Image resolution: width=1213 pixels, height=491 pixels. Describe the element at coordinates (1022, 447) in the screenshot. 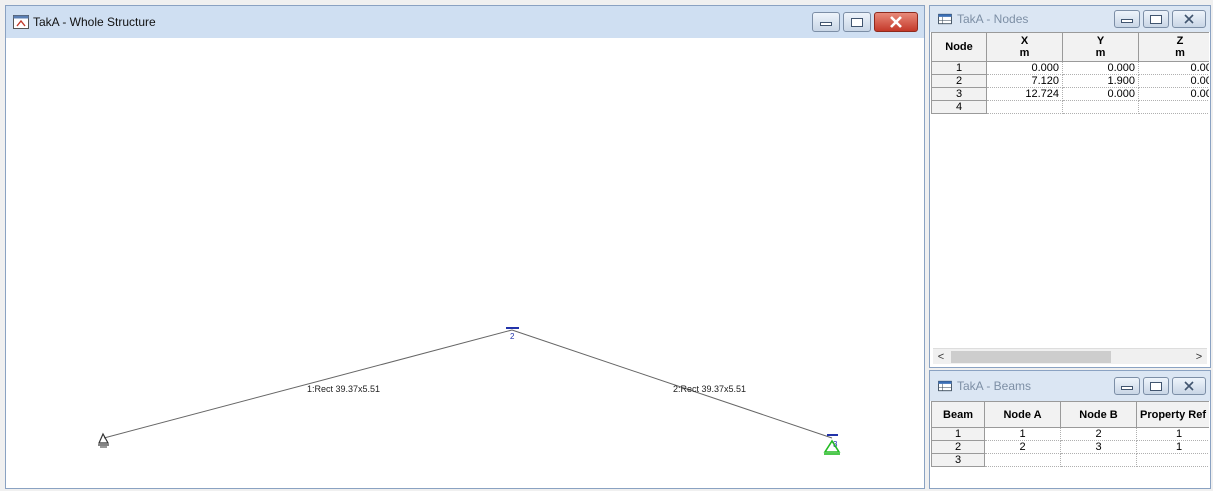

I see `cell-node-a: 2` at that location.